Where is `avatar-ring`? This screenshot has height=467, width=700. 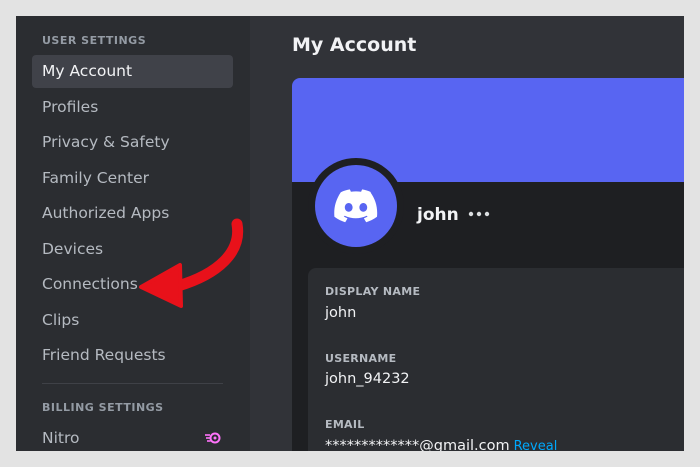
avatar-ring is located at coordinates (356, 206).